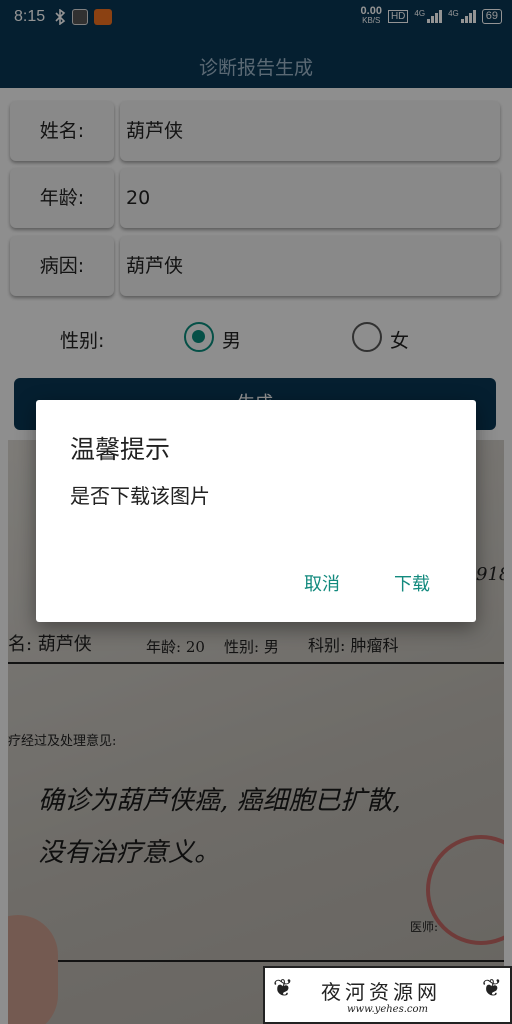  What do you see at coordinates (412, 583) in the screenshot?
I see `download-button: 下载` at bounding box center [412, 583].